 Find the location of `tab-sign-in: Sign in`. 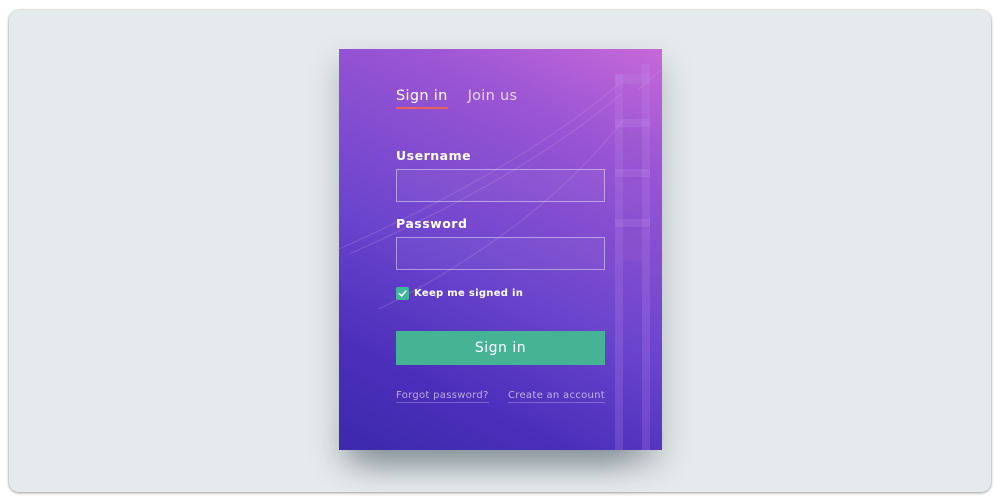

tab-sign-in: Sign in is located at coordinates (422, 98).